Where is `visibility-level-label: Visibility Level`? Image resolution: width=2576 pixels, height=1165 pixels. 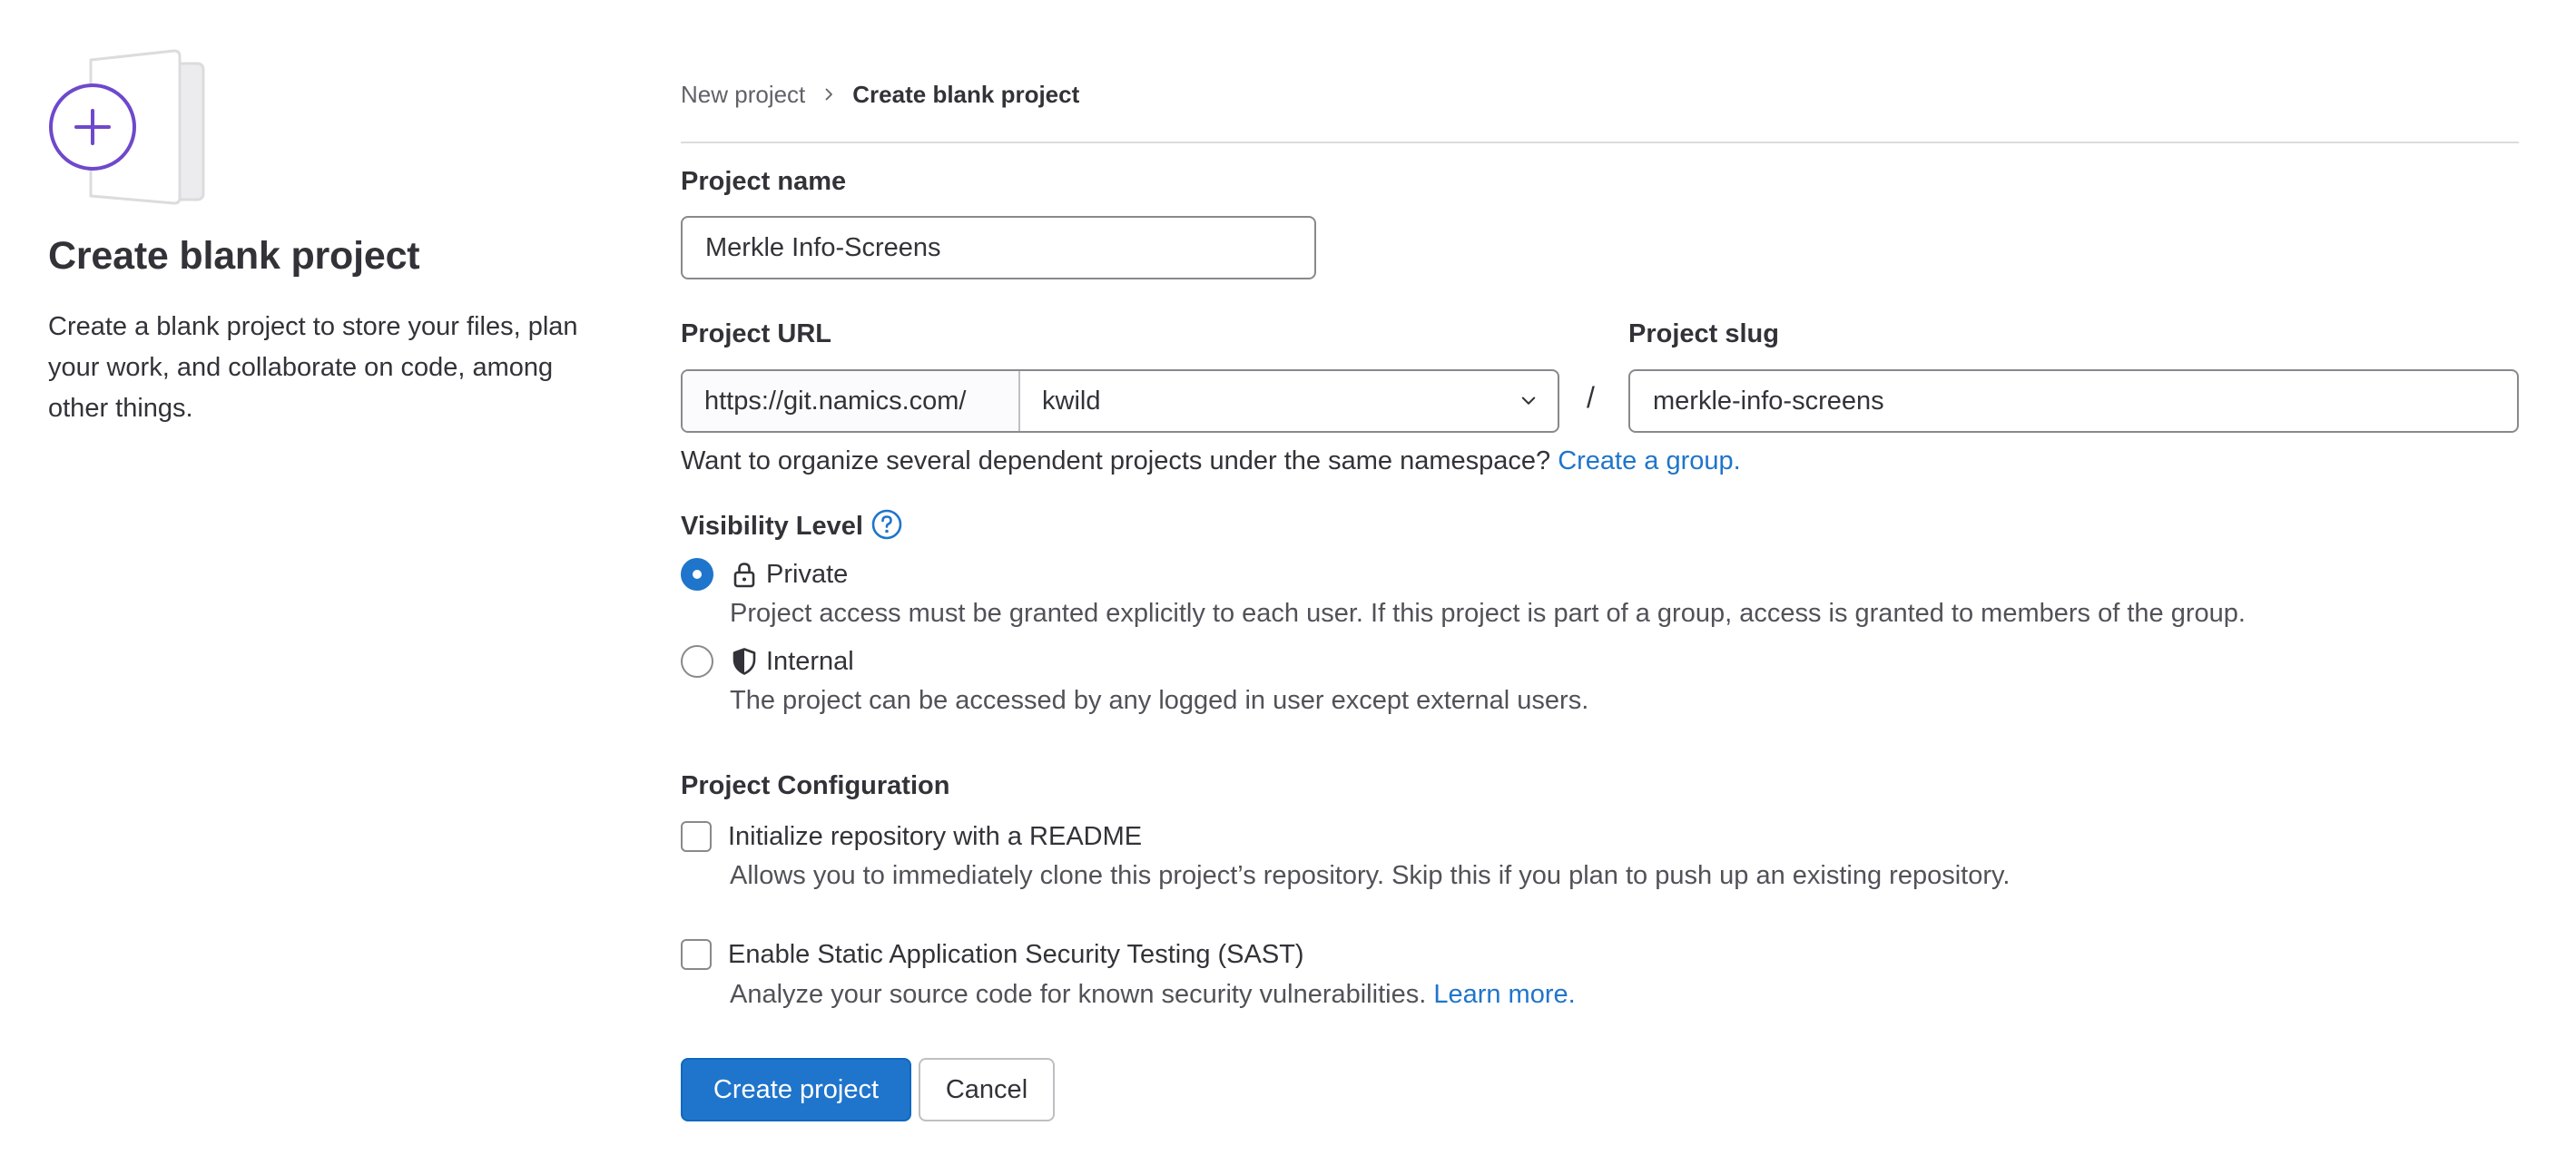
visibility-level-label: Visibility Level is located at coordinates (772, 526).